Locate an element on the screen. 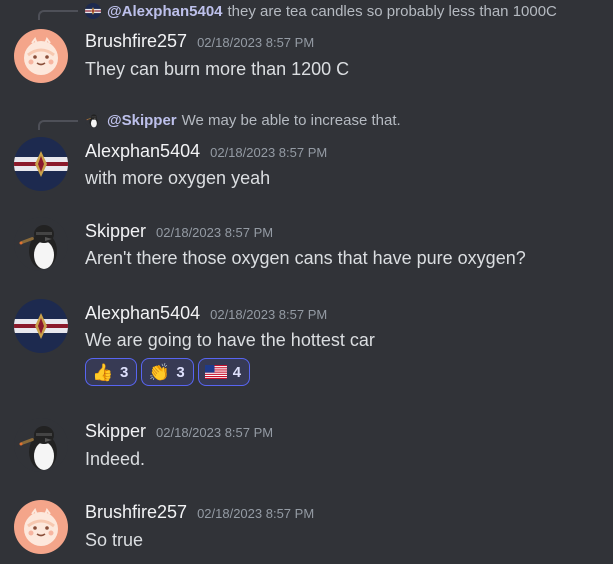  message-content: They can burn more than 1200 C is located at coordinates (217, 69).